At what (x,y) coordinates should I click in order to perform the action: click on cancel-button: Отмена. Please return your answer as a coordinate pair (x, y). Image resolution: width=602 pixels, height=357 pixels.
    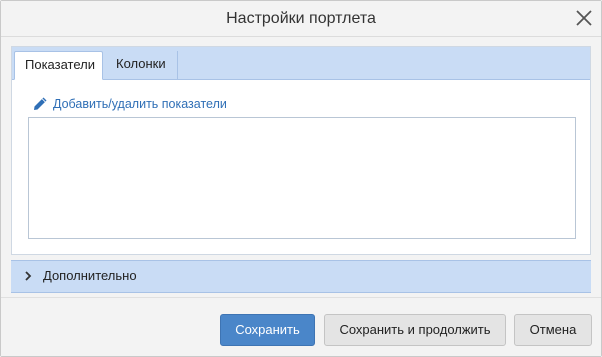
    Looking at the image, I should click on (553, 330).